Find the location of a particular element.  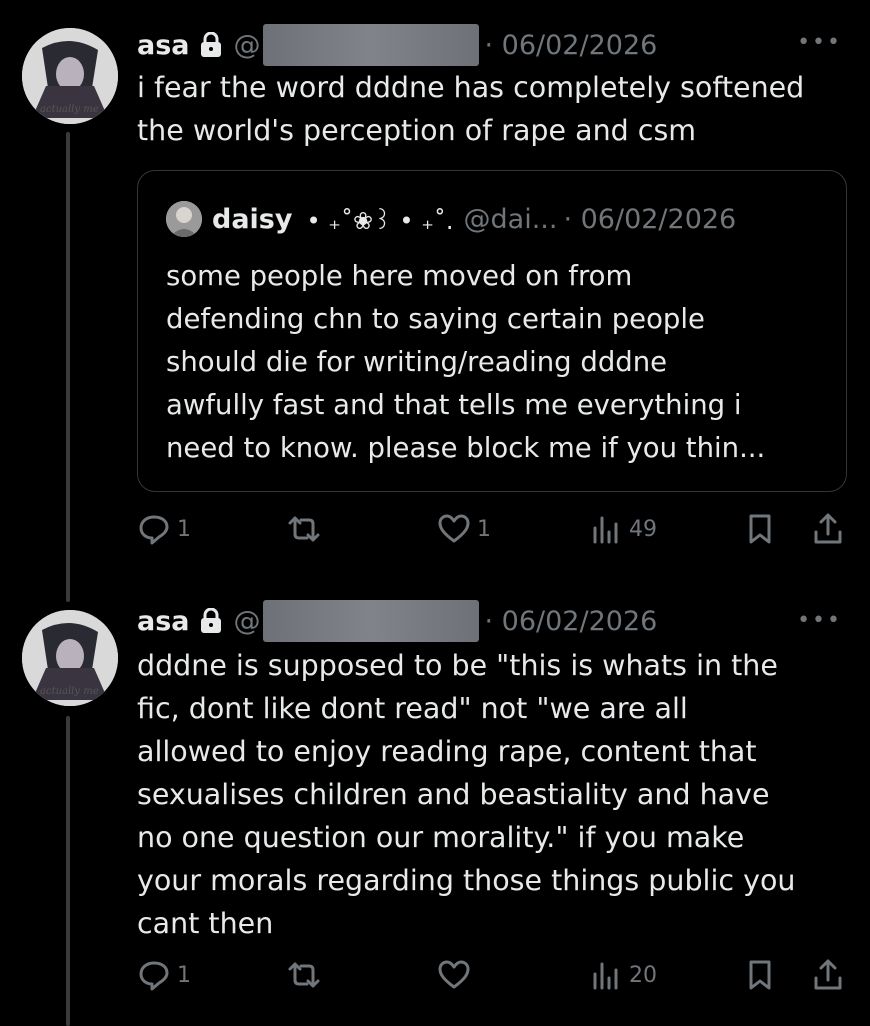

like-count: 1 is located at coordinates (484, 529).